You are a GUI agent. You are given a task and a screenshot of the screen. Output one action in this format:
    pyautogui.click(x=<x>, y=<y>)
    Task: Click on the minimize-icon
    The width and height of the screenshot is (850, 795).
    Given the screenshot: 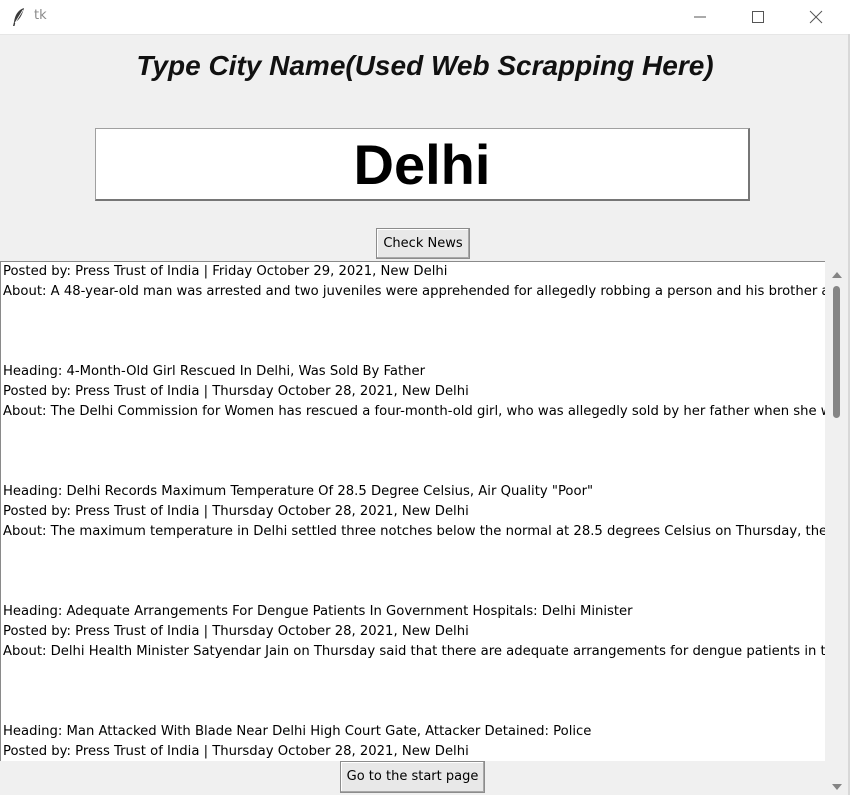 What is the action you would take?
    pyautogui.click(x=700, y=17)
    